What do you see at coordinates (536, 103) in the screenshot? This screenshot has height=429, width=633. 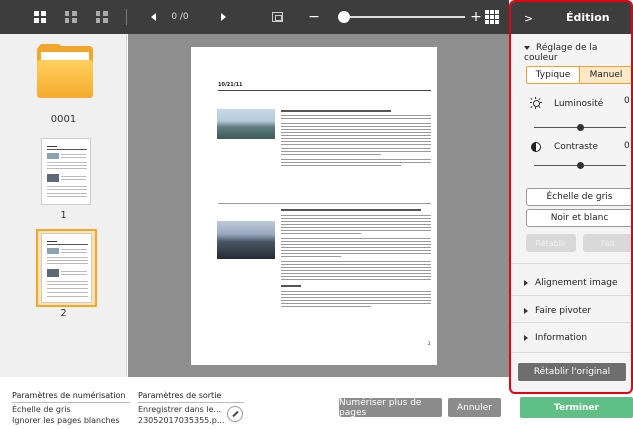 I see `brightness-icon` at bounding box center [536, 103].